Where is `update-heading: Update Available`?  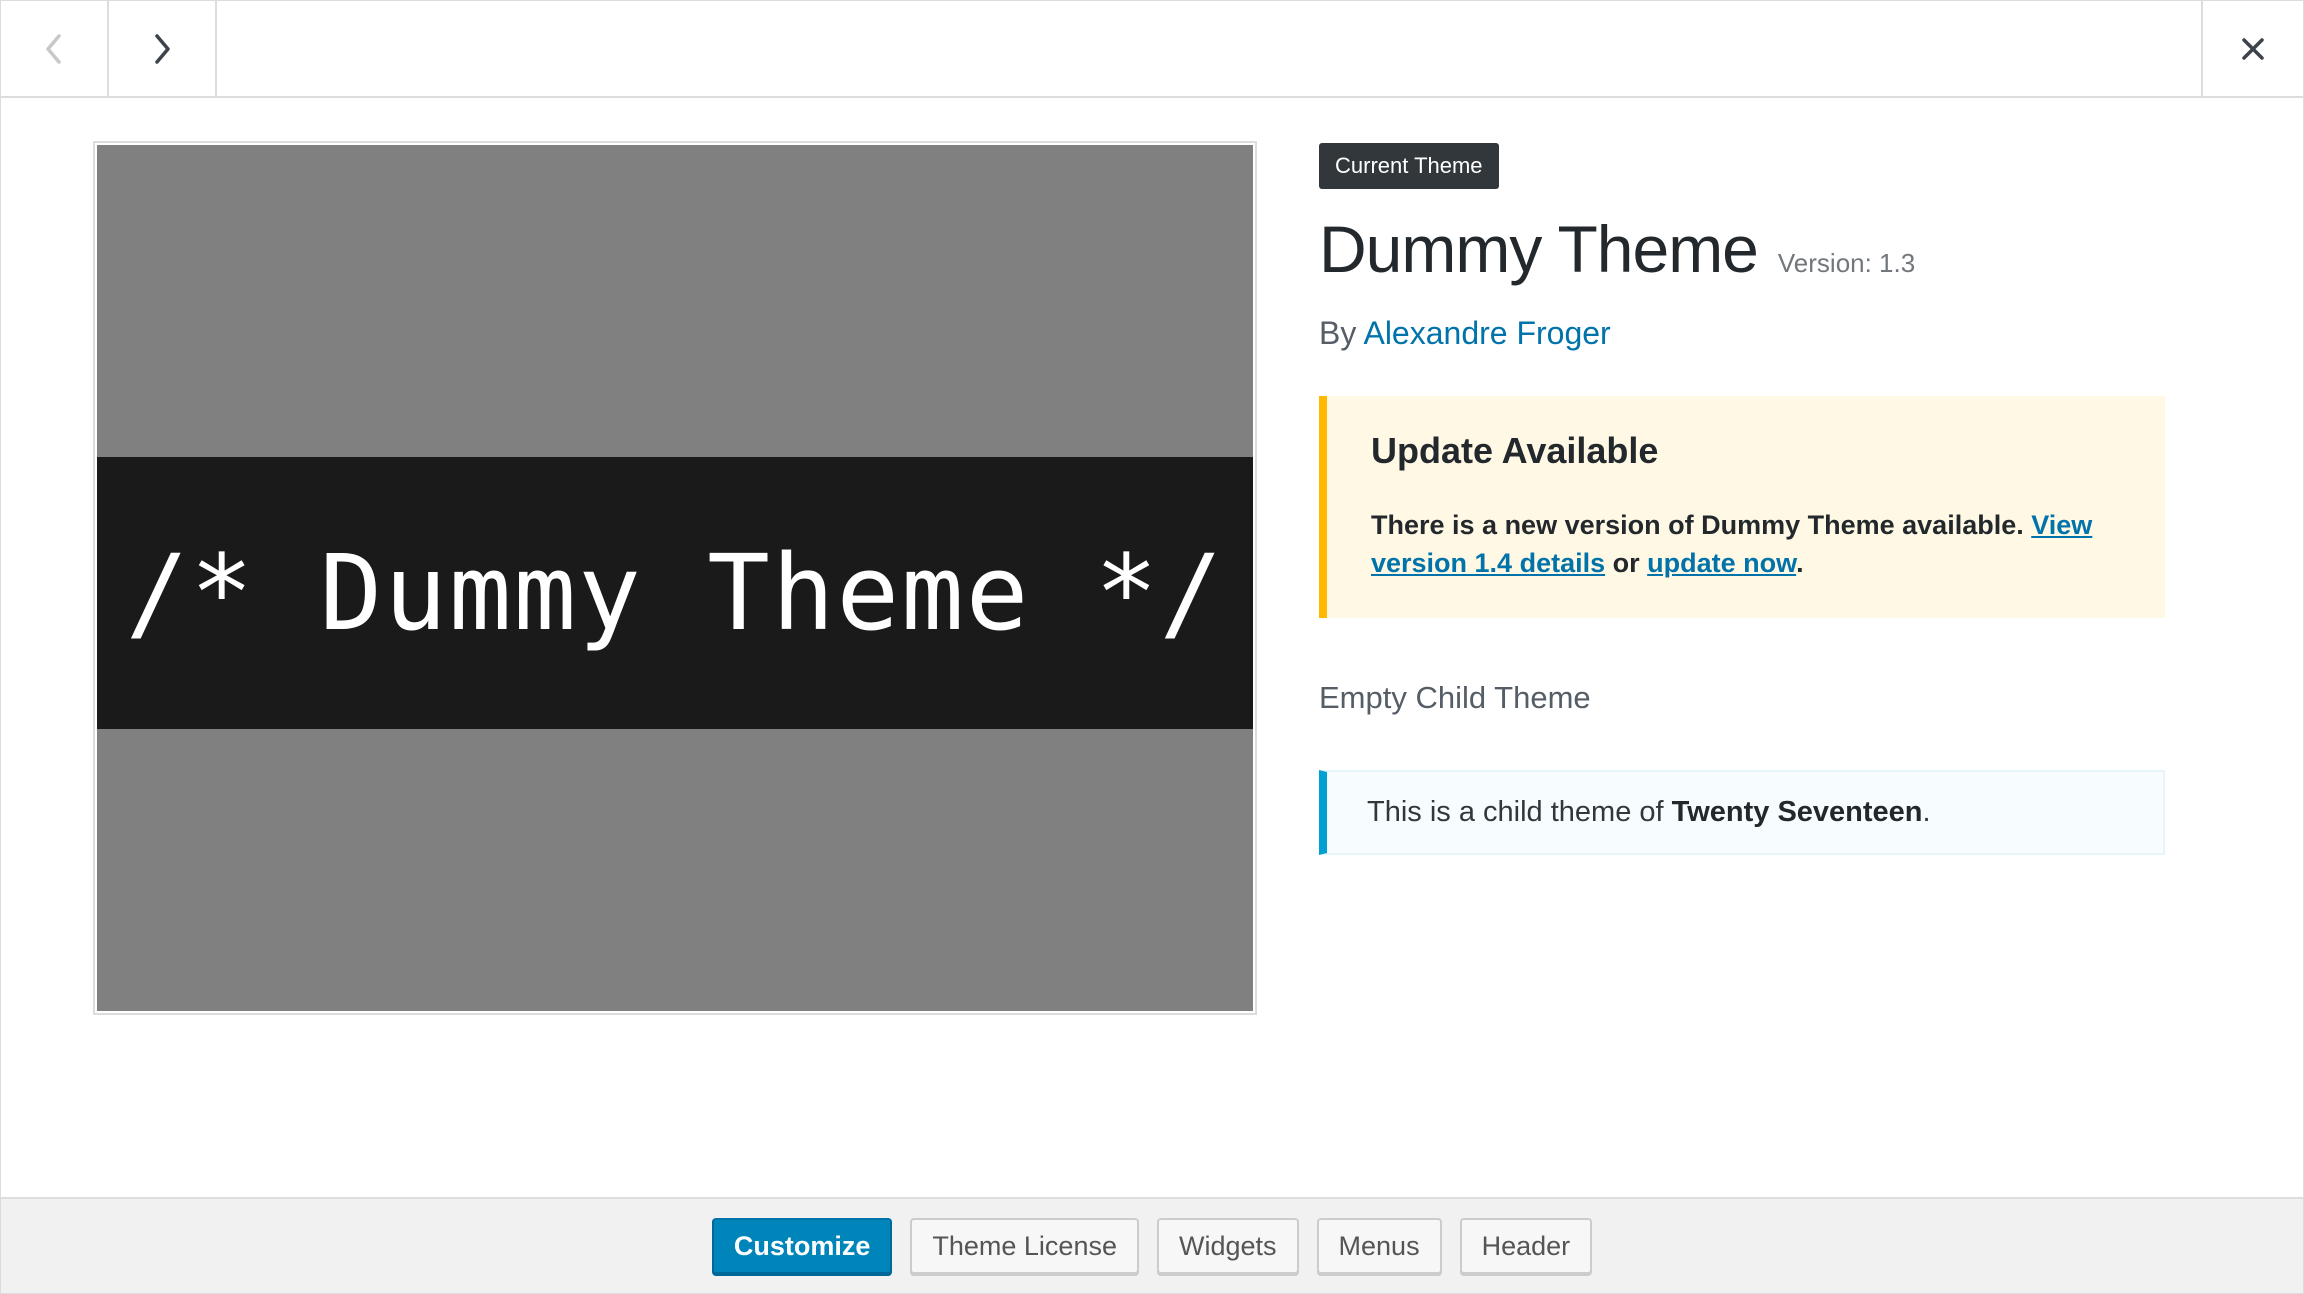 update-heading: Update Available is located at coordinates (1515, 450).